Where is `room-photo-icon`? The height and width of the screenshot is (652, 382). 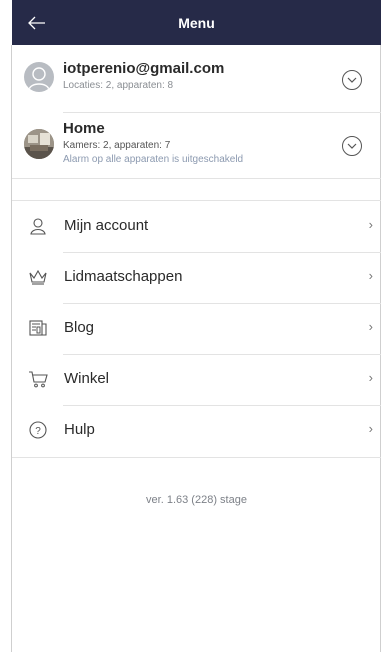
room-photo-icon is located at coordinates (39, 144).